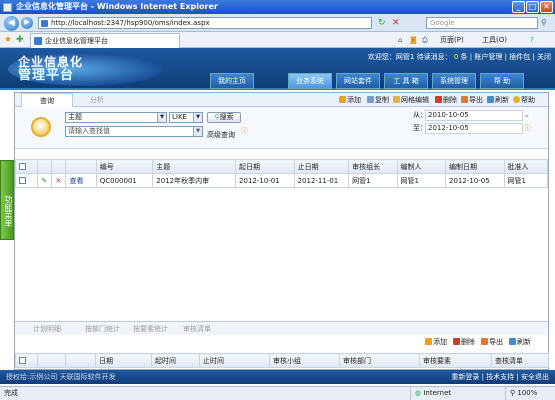  What do you see at coordinates (197, 329) in the screenshot?
I see `tab-checklist: 审核清单` at bounding box center [197, 329].